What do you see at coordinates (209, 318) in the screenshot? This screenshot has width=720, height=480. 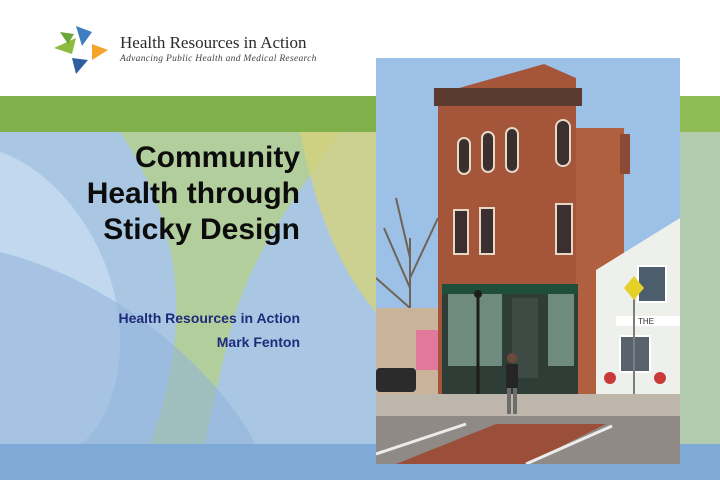 I see `organization-name: Health Resources in Action` at bounding box center [209, 318].